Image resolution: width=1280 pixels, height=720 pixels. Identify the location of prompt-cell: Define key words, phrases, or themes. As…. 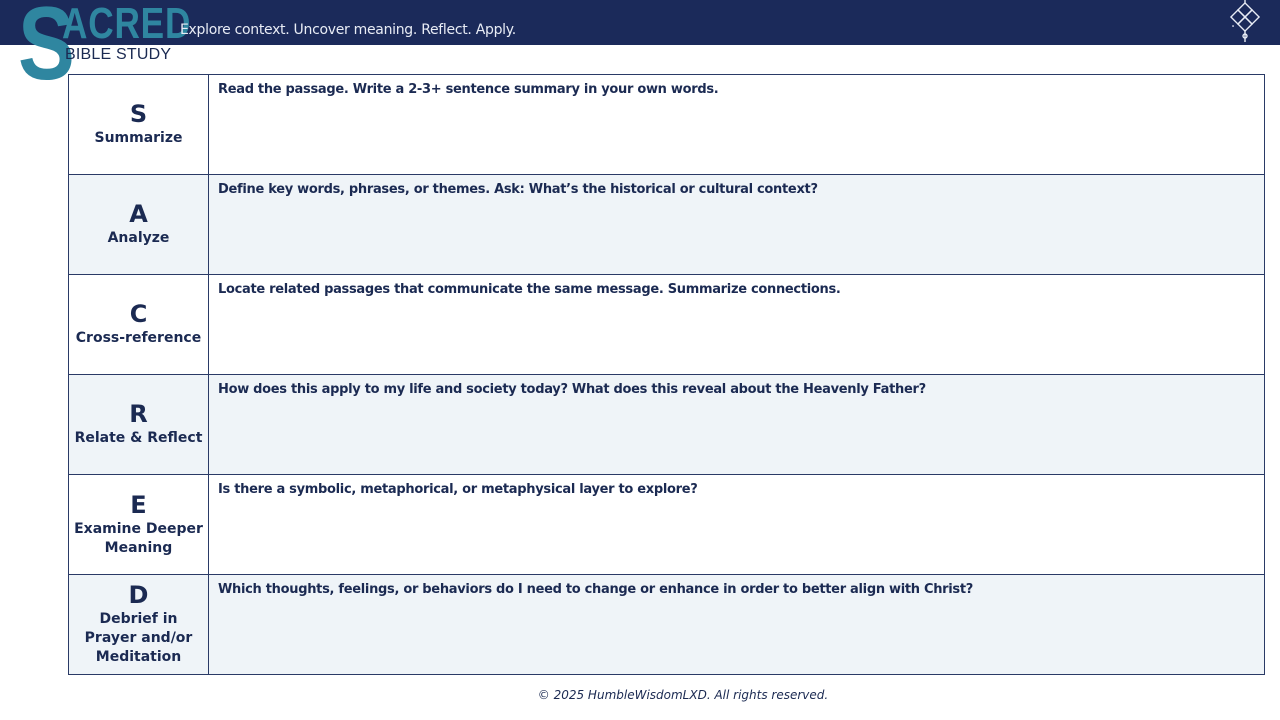
(736, 224).